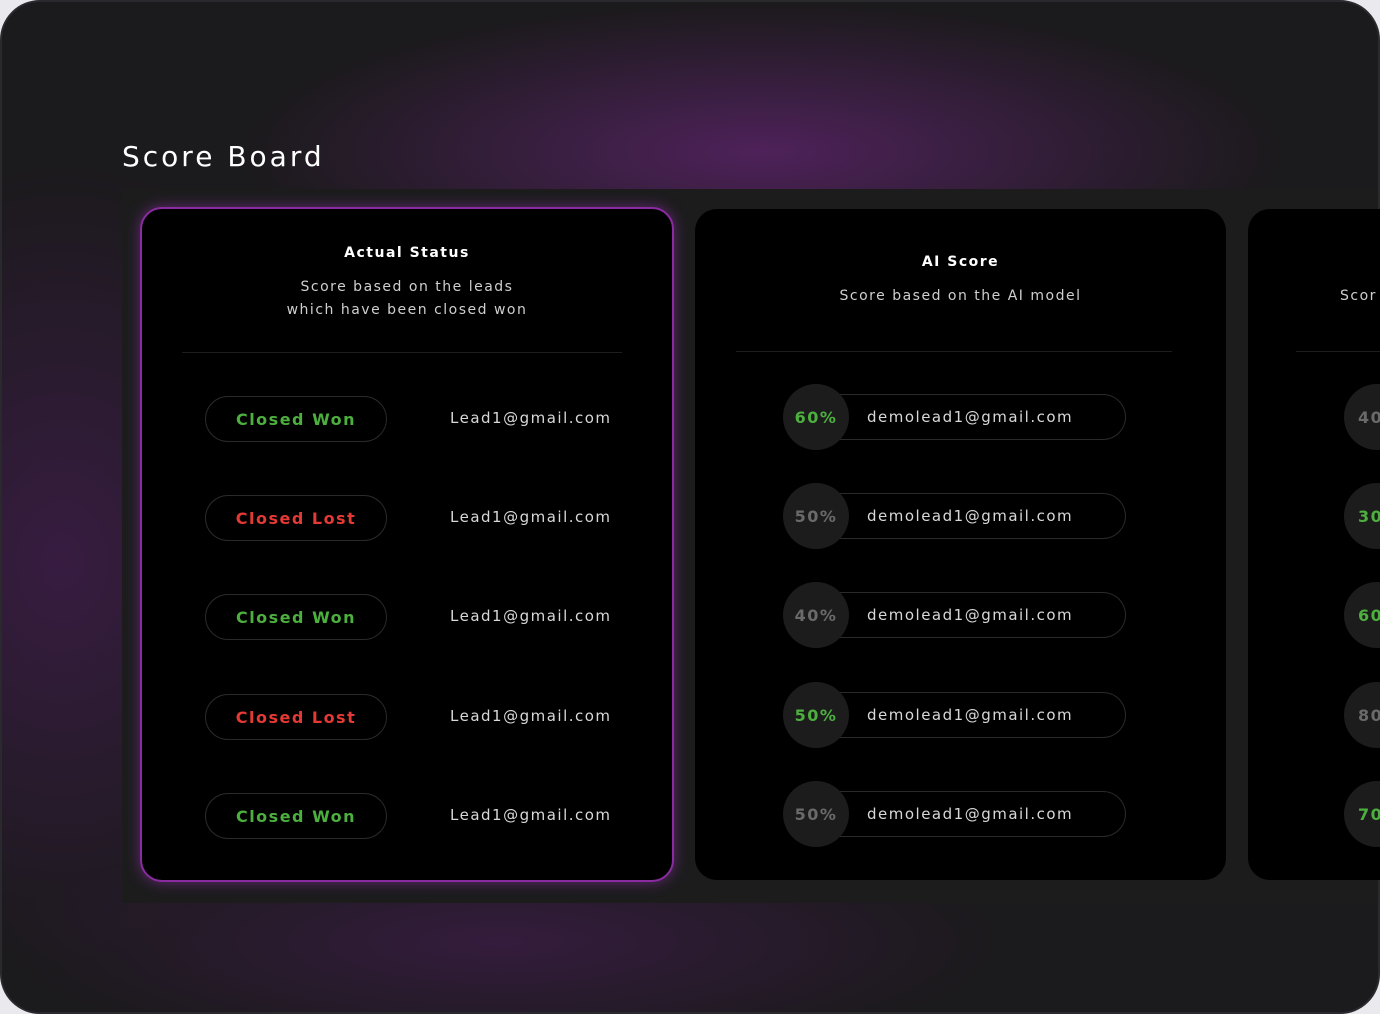 This screenshot has width=1380, height=1014. Describe the element at coordinates (960, 296) in the screenshot. I see `card-subtitle: Score based on the AI model` at that location.